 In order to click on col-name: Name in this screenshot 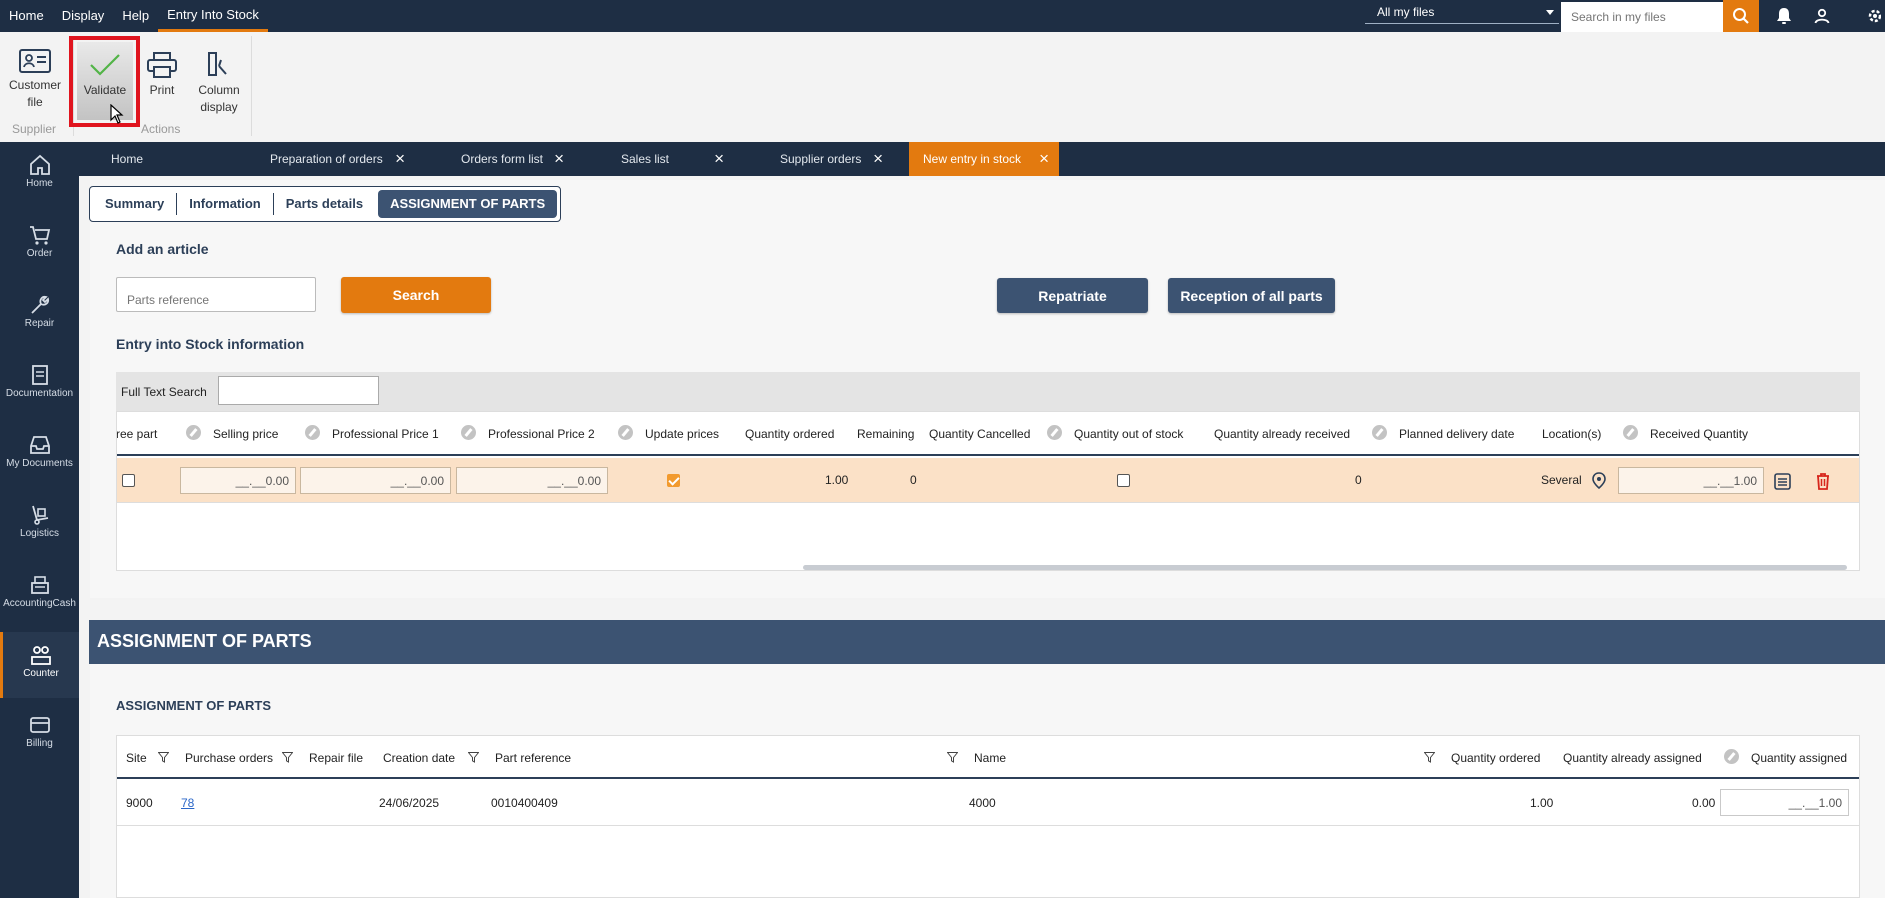, I will do `click(990, 758)`.